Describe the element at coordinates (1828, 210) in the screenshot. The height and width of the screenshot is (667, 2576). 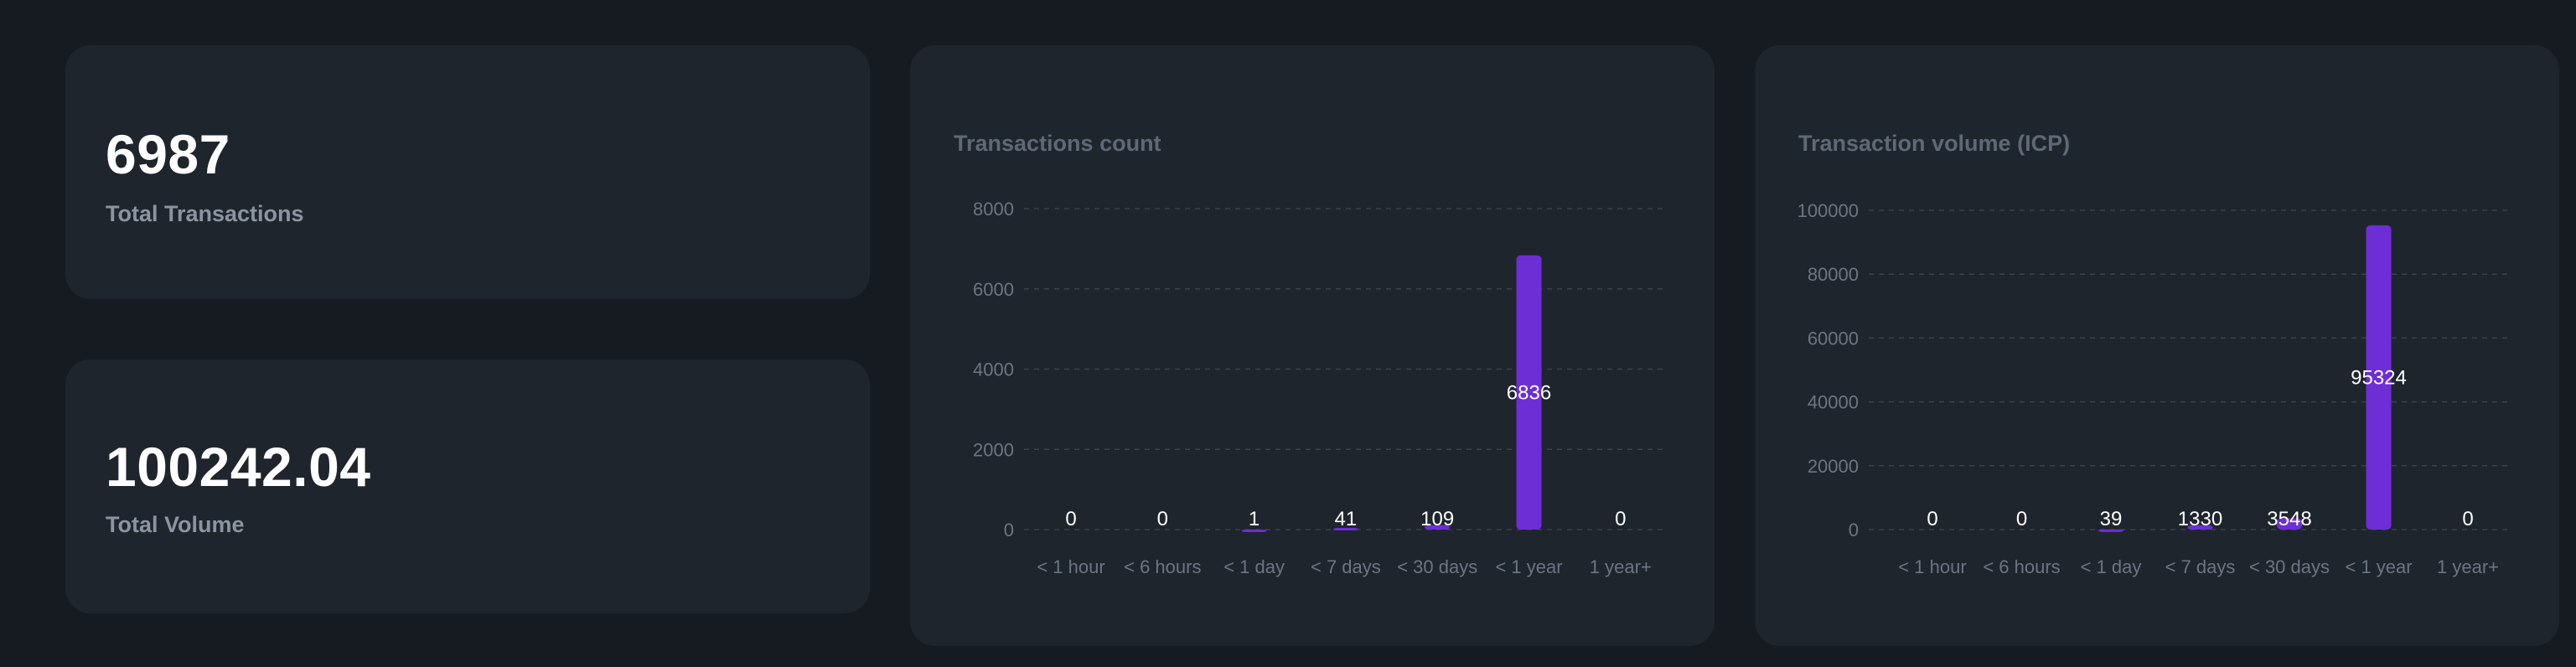
I see `y-tick-label: 100000` at that location.